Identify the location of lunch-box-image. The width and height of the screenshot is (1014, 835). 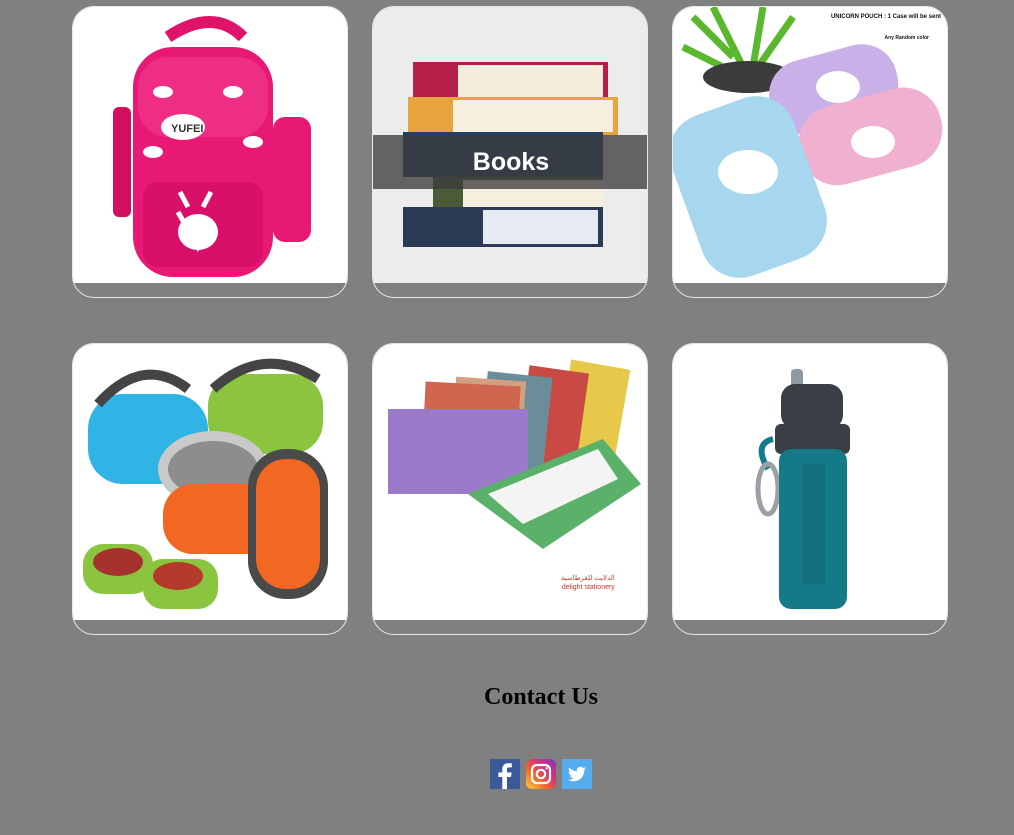
(210, 482).